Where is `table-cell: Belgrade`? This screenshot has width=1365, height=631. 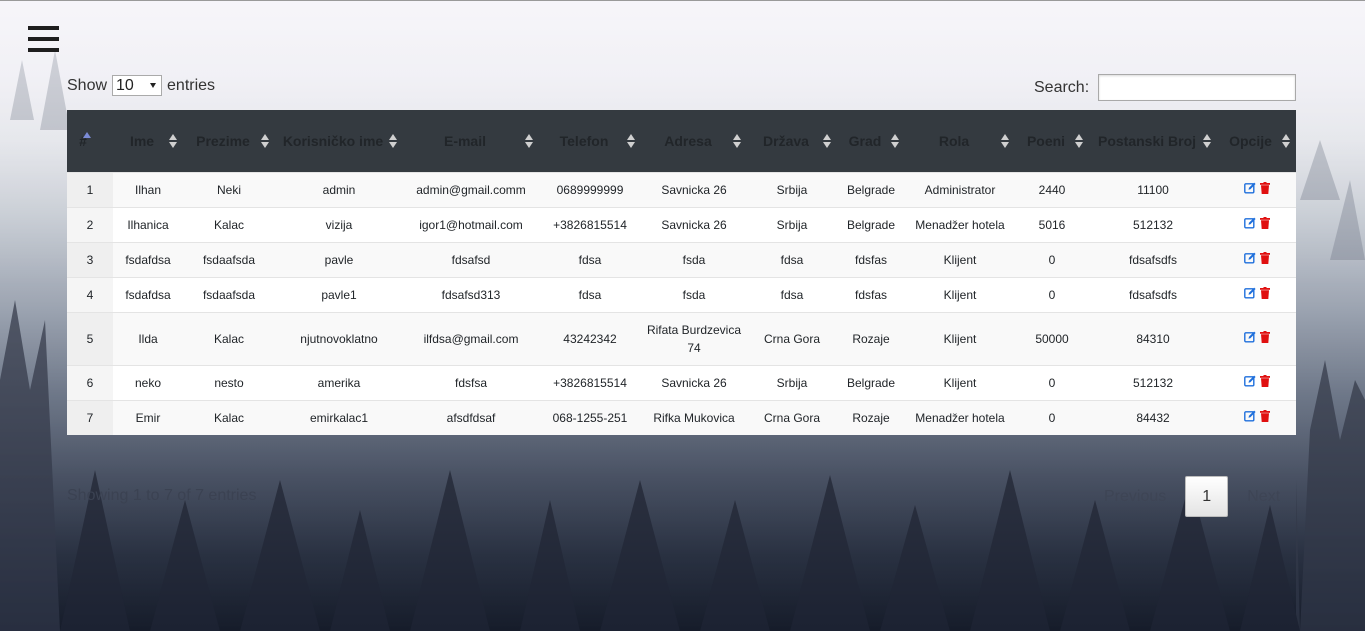
table-cell: Belgrade is located at coordinates (871, 224).